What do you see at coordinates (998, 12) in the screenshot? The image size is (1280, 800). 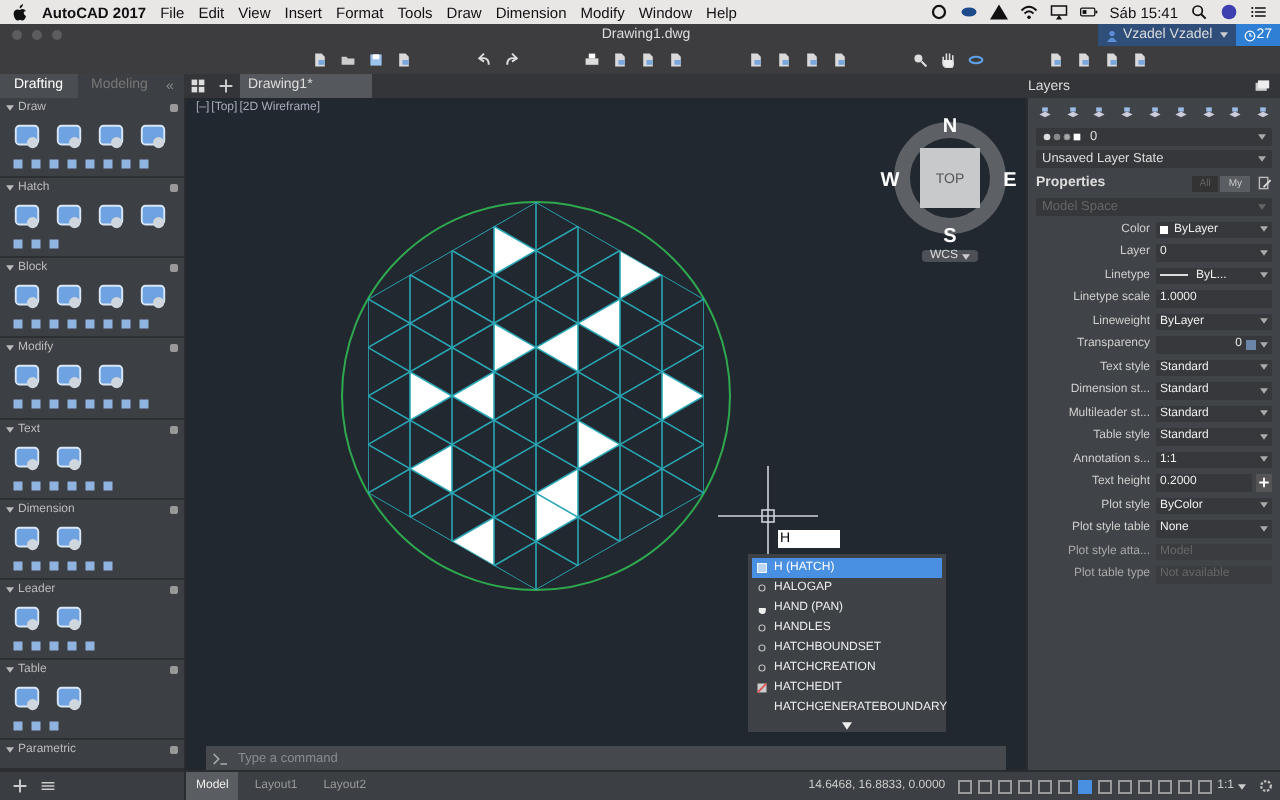 I see `triangle-icon` at bounding box center [998, 12].